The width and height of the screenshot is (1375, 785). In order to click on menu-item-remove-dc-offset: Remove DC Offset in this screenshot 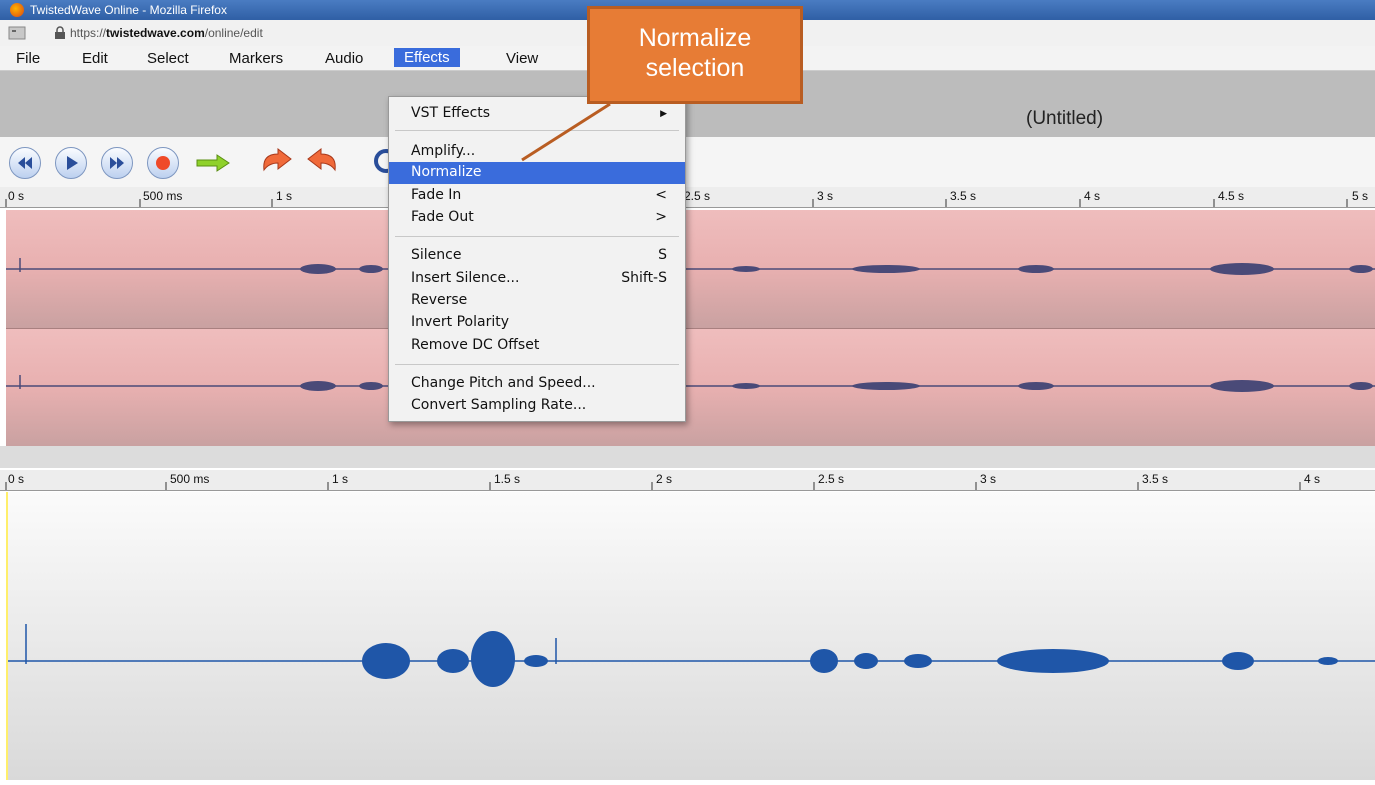, I will do `click(537, 346)`.